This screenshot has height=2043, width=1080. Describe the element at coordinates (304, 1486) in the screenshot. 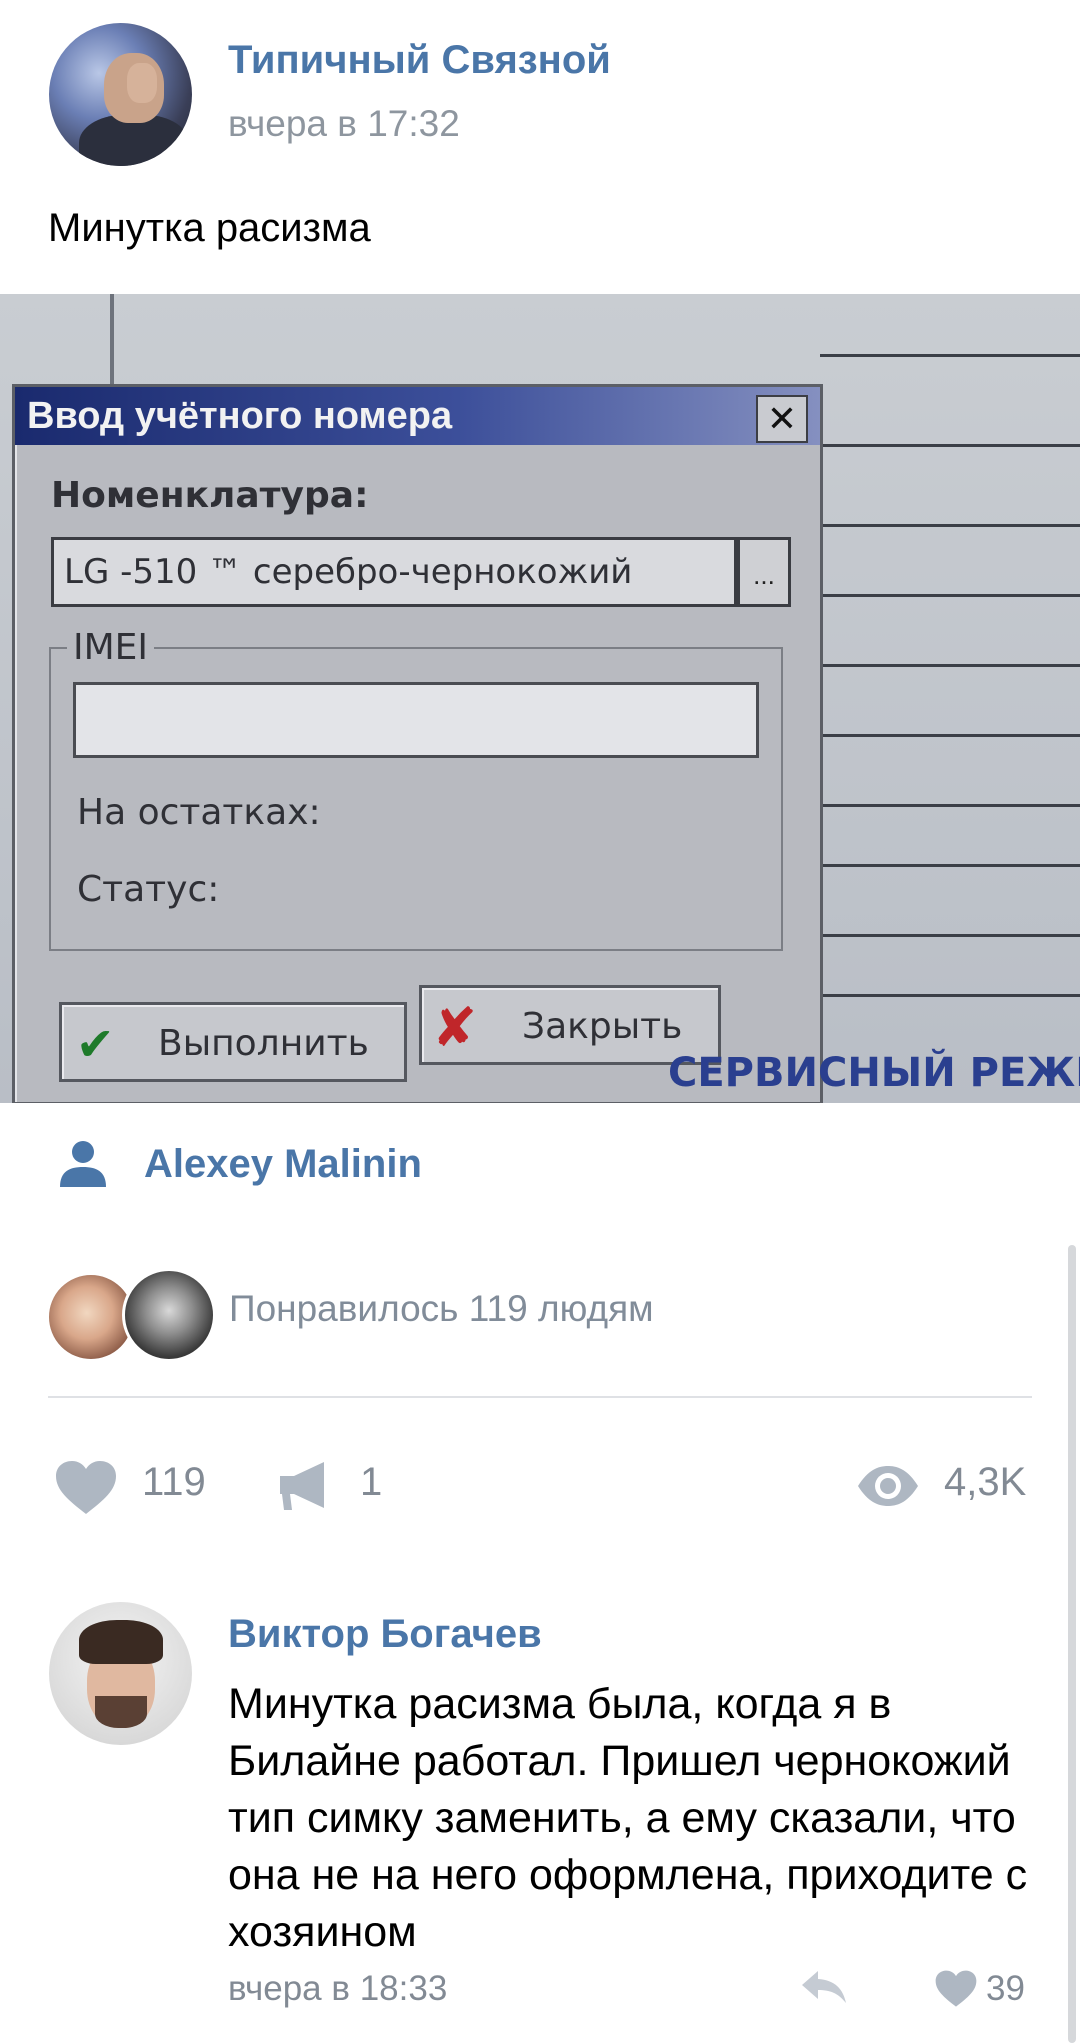

I see `megaphone-icon` at that location.